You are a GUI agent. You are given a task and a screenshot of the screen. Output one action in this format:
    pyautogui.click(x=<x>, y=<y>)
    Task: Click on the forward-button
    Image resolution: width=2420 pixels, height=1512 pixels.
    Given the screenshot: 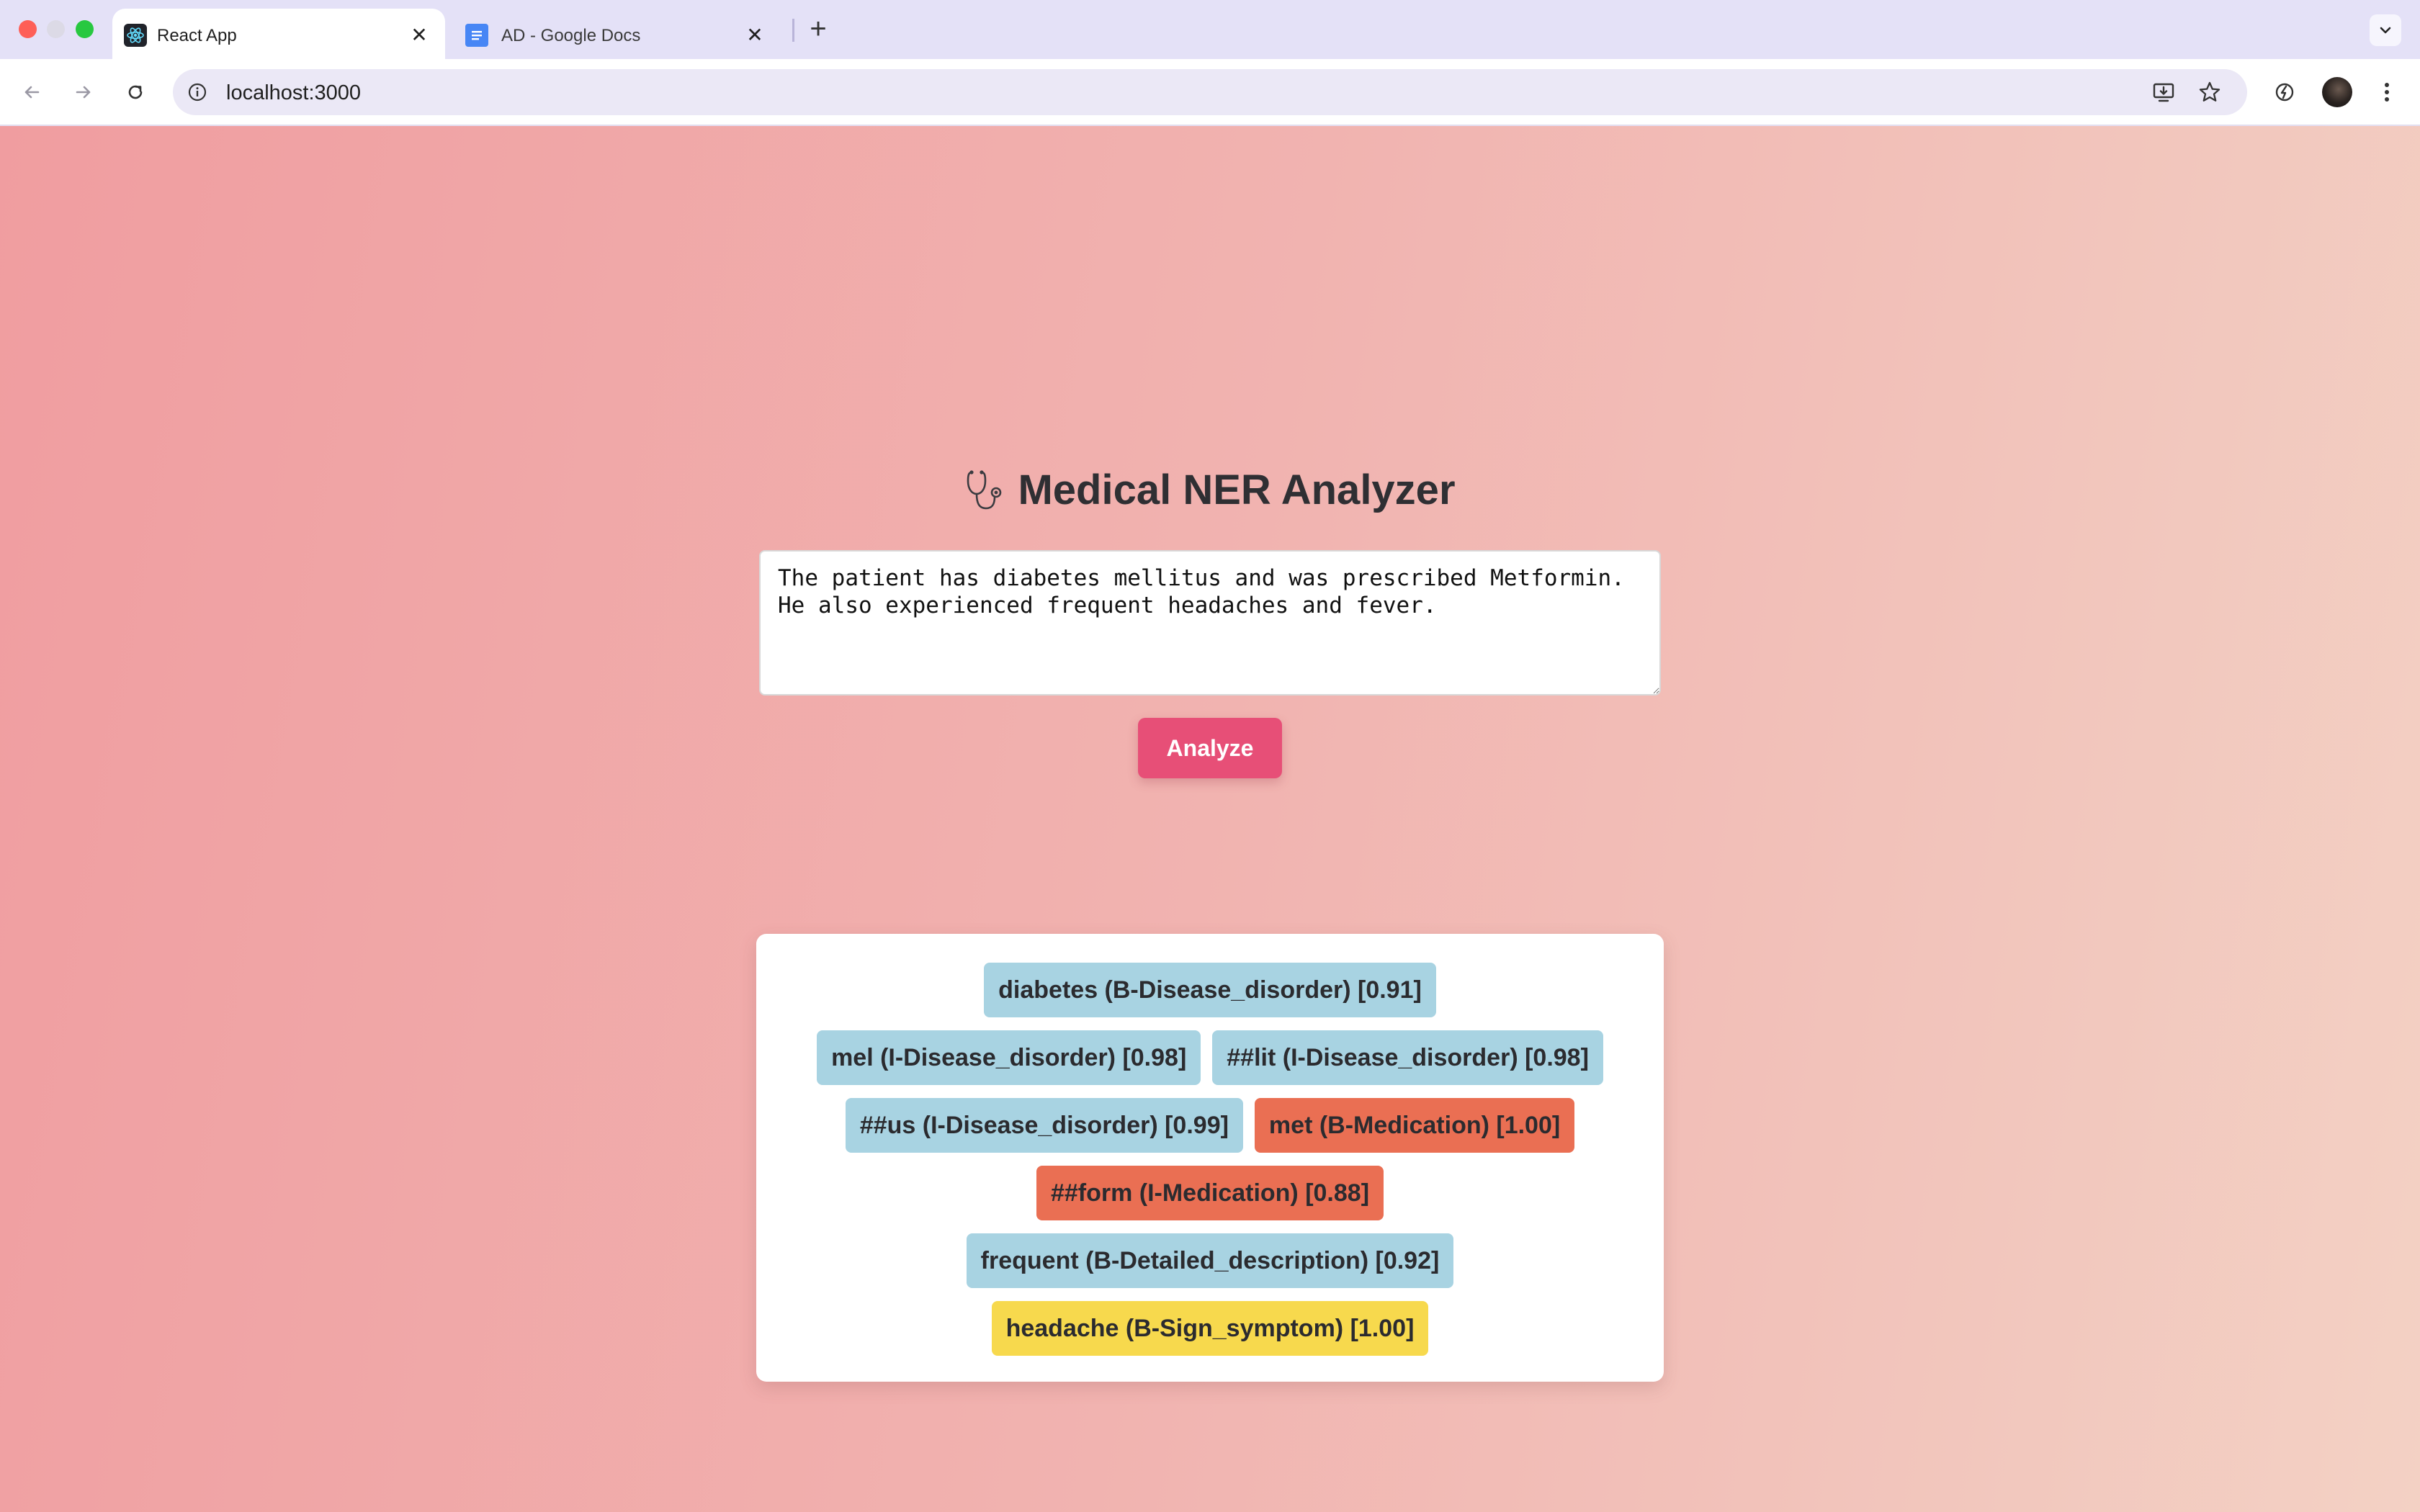 What is the action you would take?
    pyautogui.click(x=83, y=92)
    